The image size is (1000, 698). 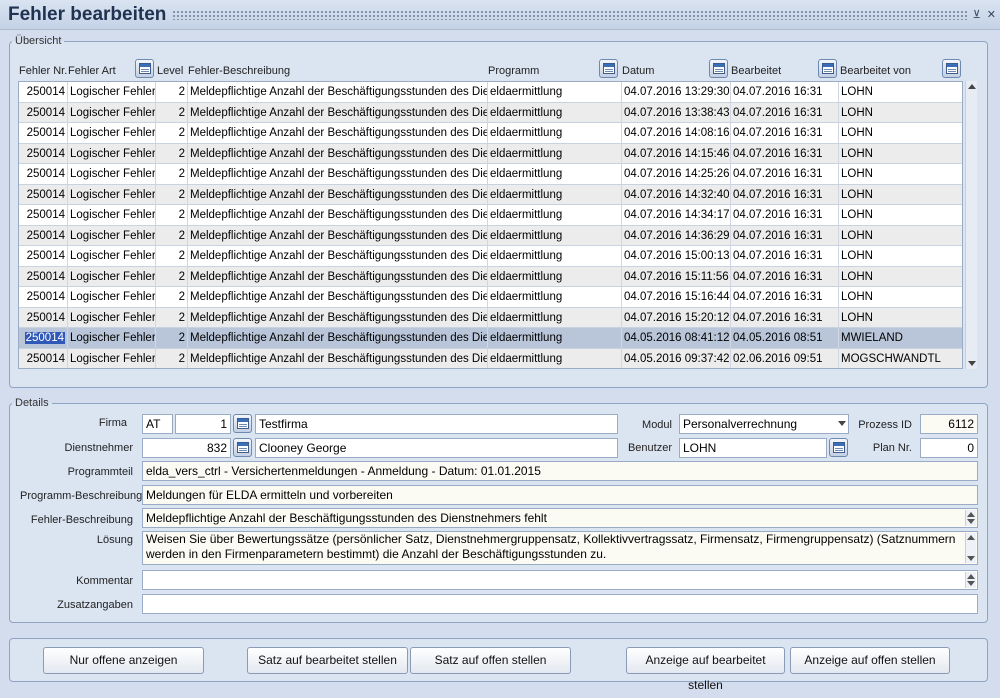 I want to click on satz-bearbeitet-button: Satz auf bearbeitet stellen, so click(x=327, y=660).